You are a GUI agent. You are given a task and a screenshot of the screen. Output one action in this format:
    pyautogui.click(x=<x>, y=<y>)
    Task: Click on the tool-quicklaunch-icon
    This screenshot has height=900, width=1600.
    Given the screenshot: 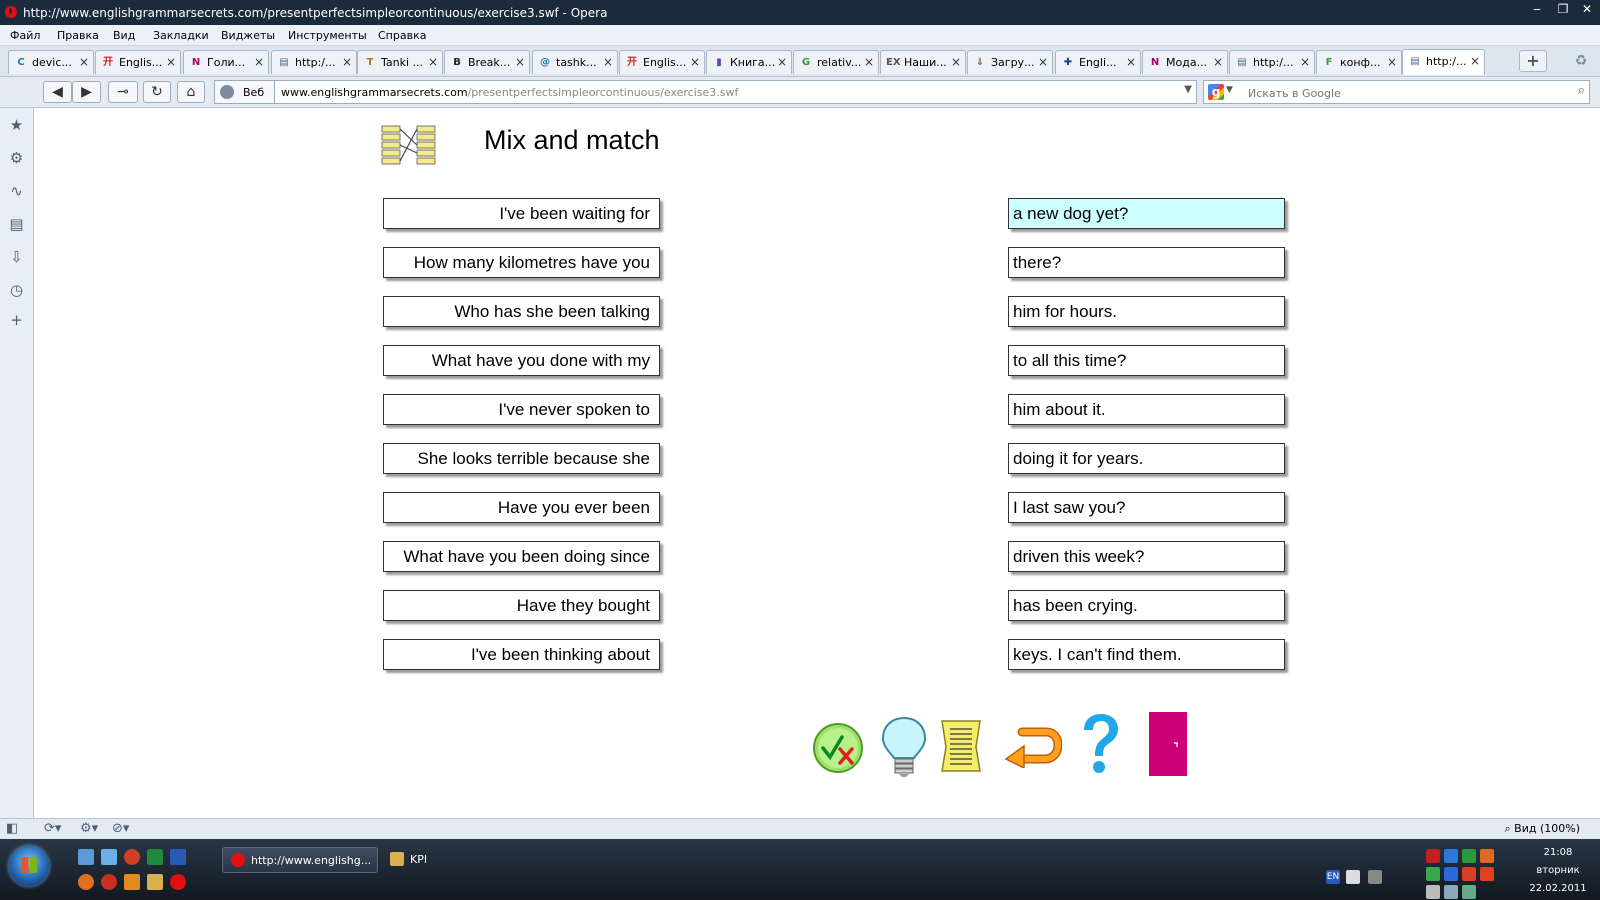 What is the action you would take?
    pyautogui.click(x=132, y=882)
    